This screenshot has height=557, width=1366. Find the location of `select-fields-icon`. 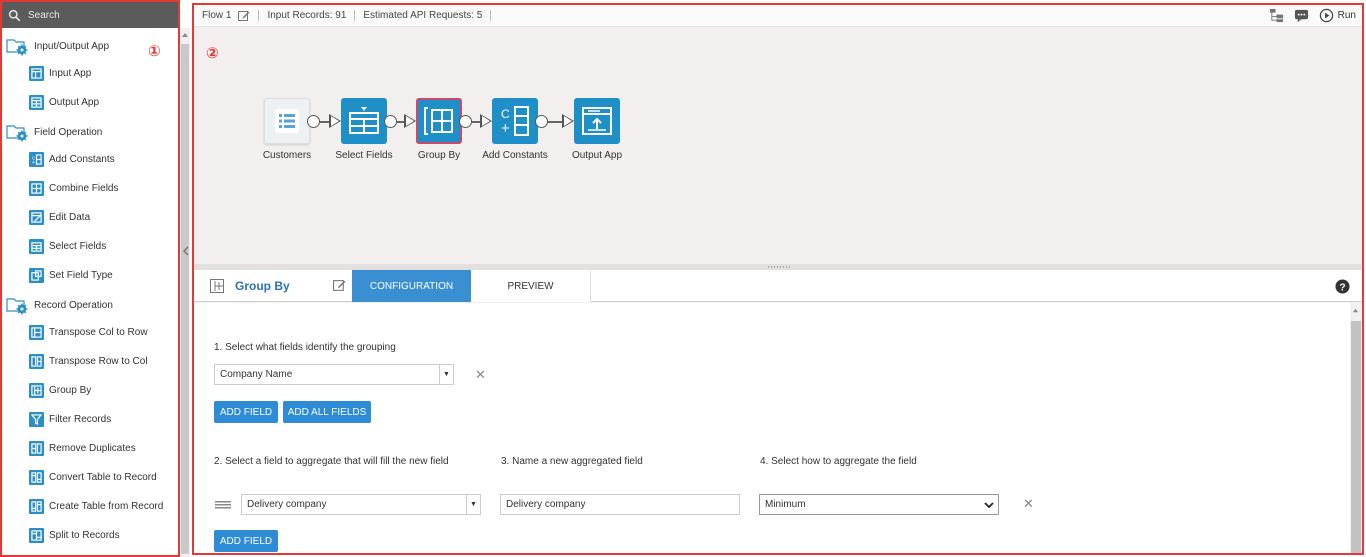

select-fields-icon is located at coordinates (364, 120).